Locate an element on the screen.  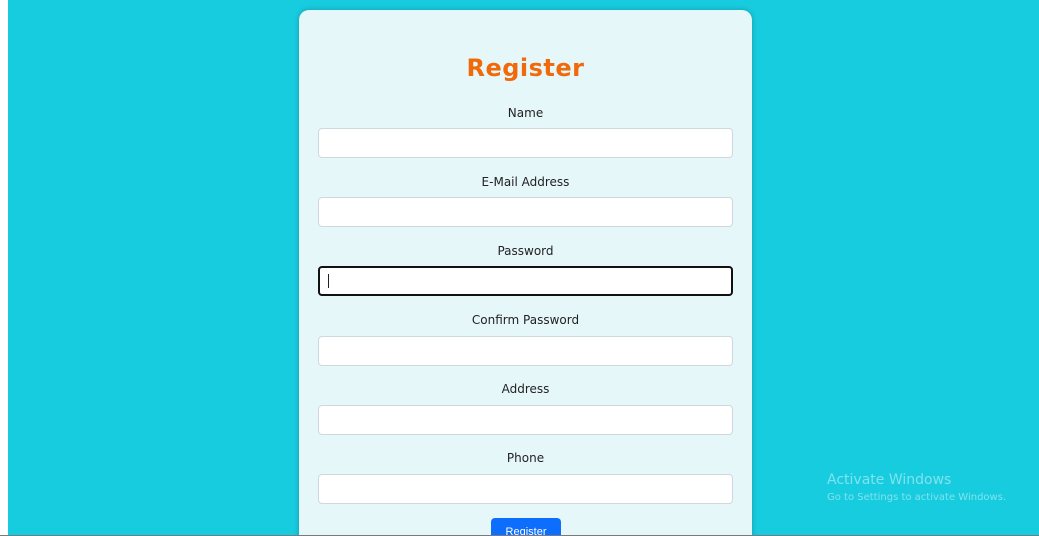
password-label: Password is located at coordinates (525, 251).